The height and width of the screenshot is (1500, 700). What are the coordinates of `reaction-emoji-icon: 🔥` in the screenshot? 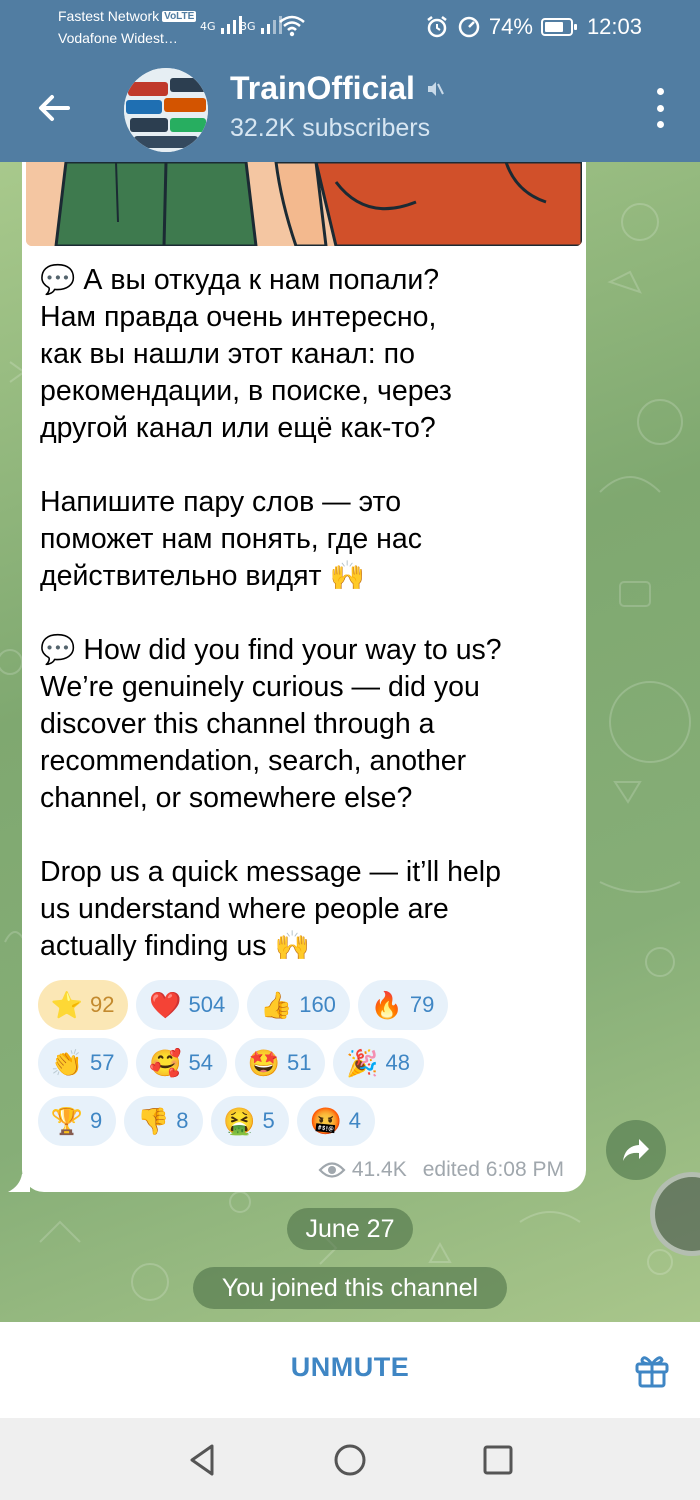 It's located at (387, 1005).